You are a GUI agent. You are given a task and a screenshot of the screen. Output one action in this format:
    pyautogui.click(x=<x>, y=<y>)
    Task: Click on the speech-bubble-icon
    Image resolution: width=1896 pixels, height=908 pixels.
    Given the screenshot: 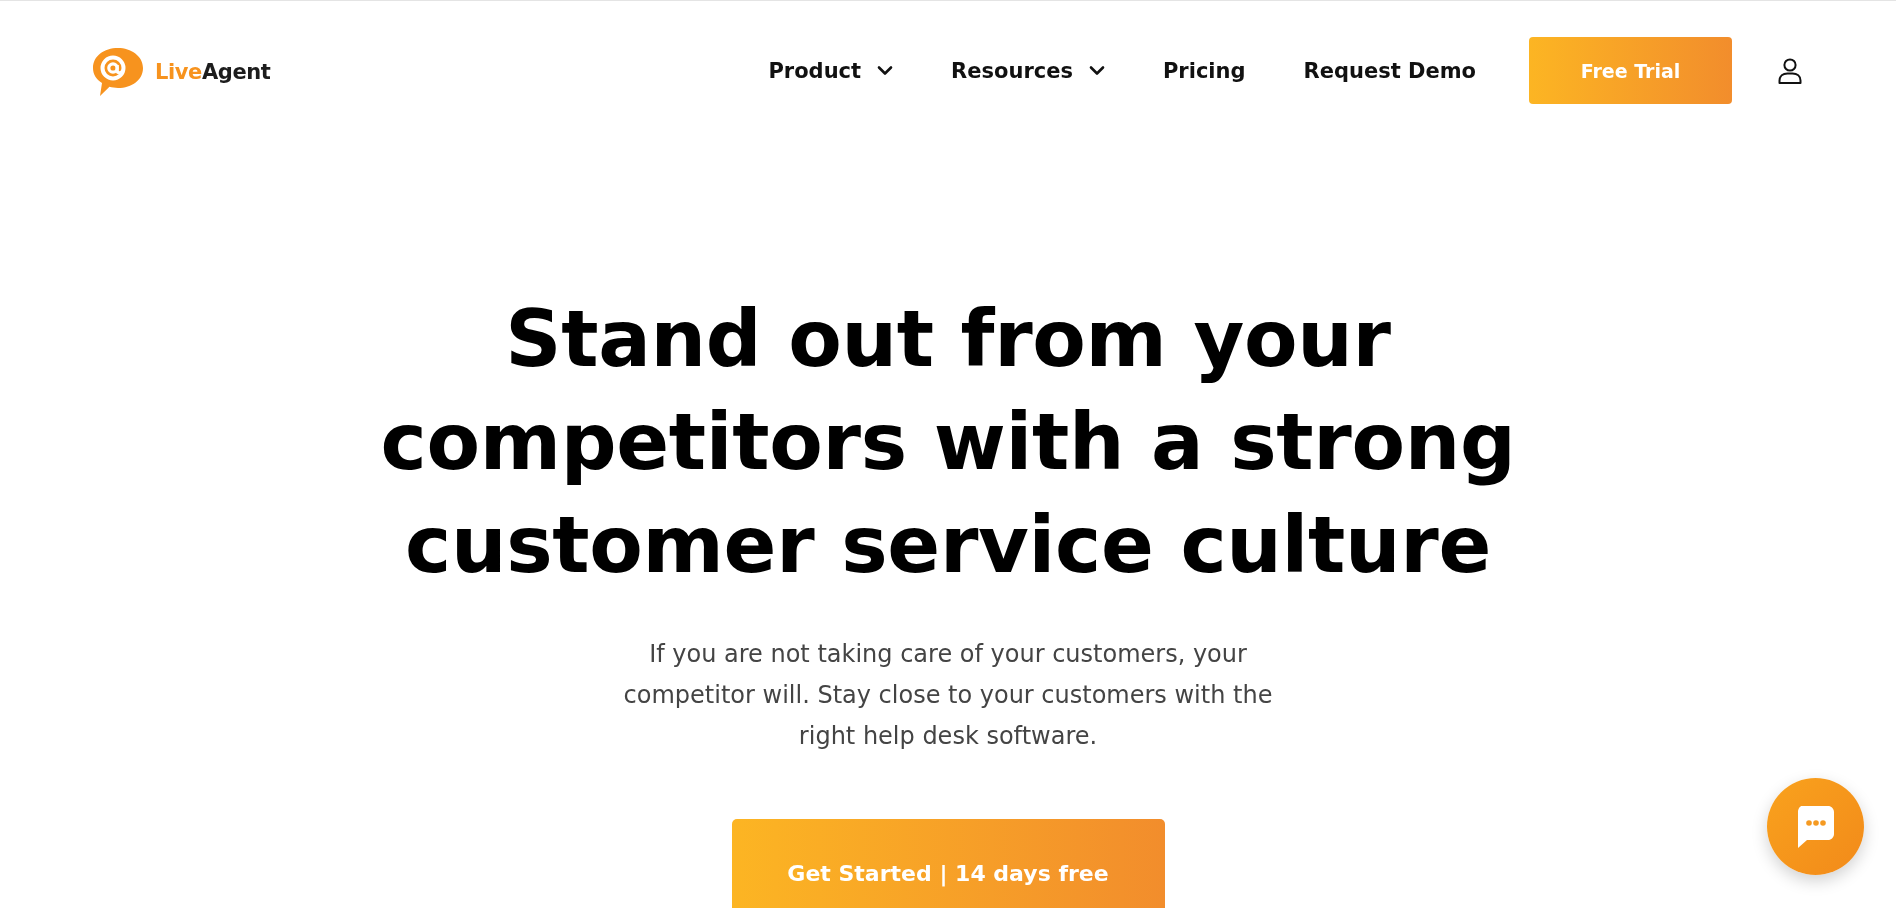 What is the action you would take?
    pyautogui.click(x=118, y=71)
    